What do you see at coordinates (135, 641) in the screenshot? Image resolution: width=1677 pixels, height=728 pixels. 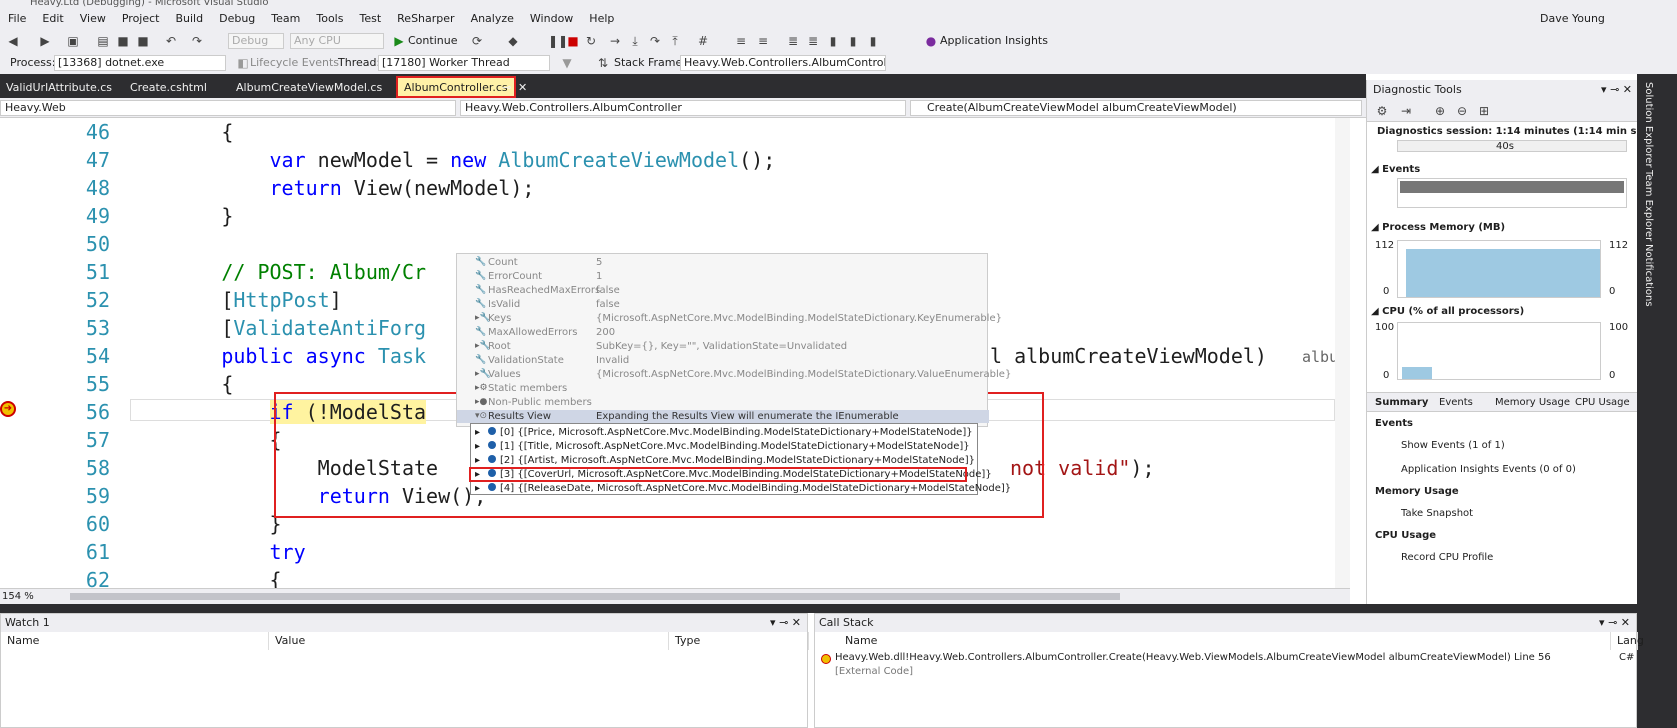 I see `watch-col-name: Name` at bounding box center [135, 641].